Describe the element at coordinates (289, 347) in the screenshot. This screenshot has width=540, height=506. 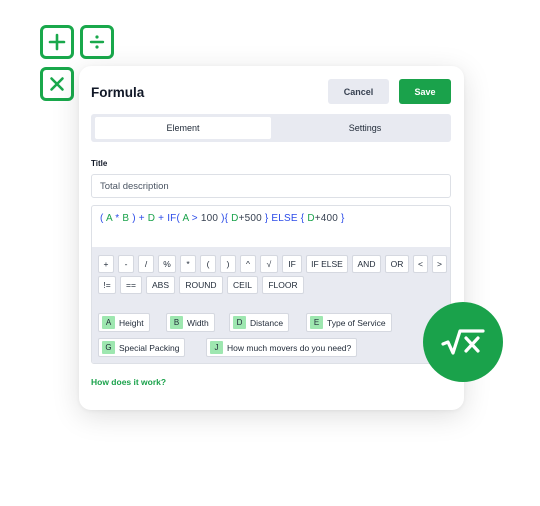
I see `variable-label: How much movers do you need?` at that location.